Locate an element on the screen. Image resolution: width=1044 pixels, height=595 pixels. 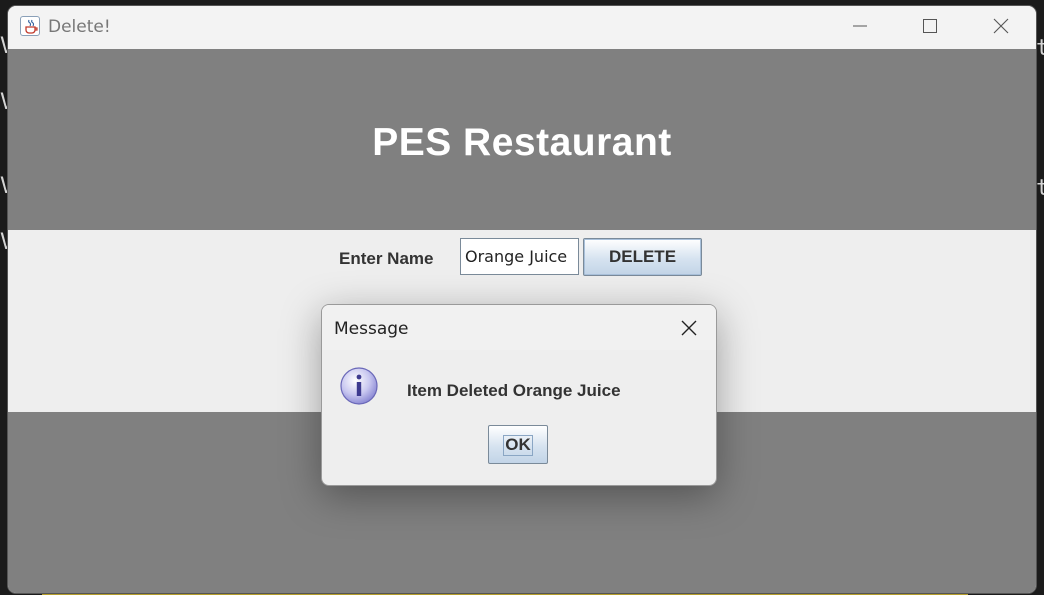
page-title: PES Restaurant is located at coordinates (522, 142).